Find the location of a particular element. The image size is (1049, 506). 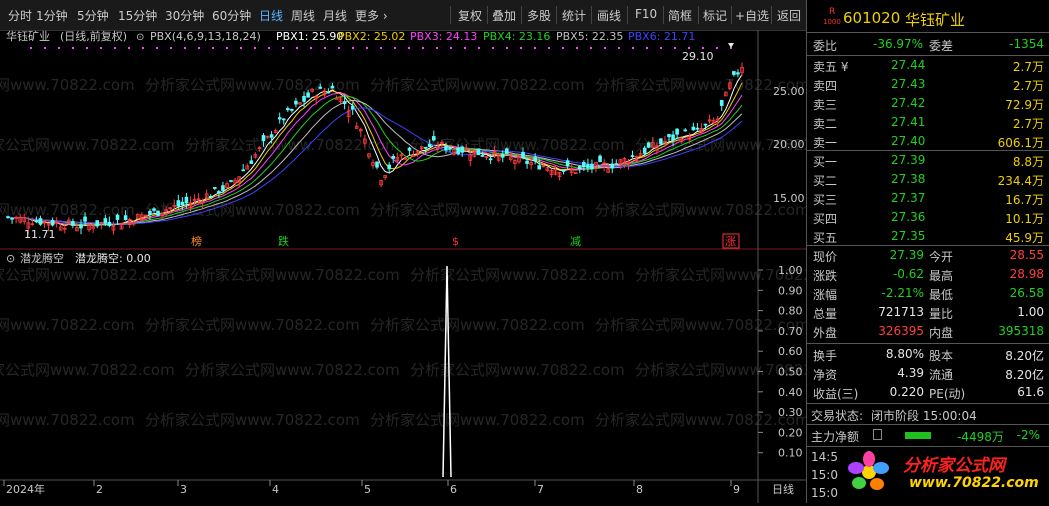

period-tab-more: 更多 › is located at coordinates (371, 15).